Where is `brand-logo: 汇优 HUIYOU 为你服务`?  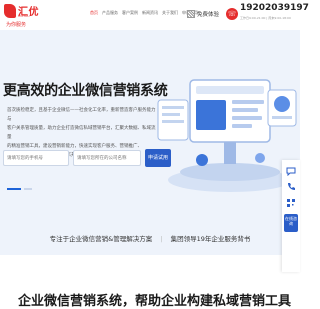
brand-logo: 汇优 HUIYOU 为你服务 is located at coordinates (28, 17).